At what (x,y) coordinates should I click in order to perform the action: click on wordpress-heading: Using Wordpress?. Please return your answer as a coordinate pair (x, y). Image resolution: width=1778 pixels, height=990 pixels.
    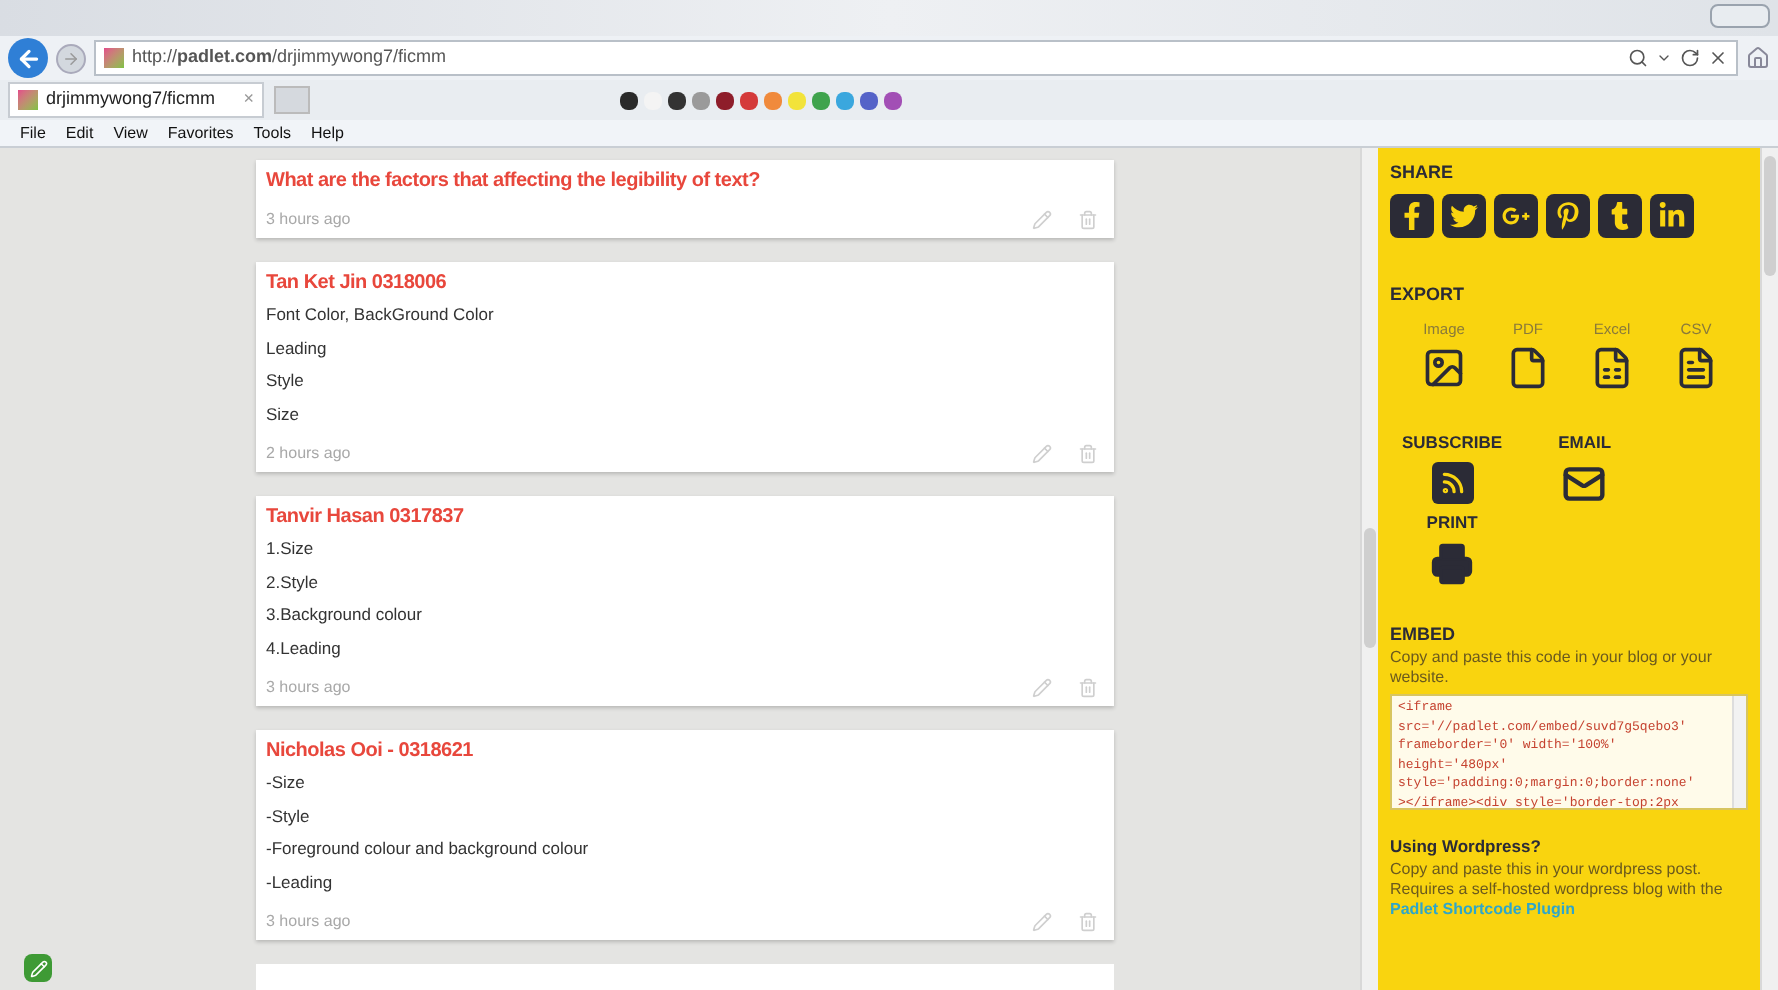
    Looking at the image, I should click on (1466, 847).